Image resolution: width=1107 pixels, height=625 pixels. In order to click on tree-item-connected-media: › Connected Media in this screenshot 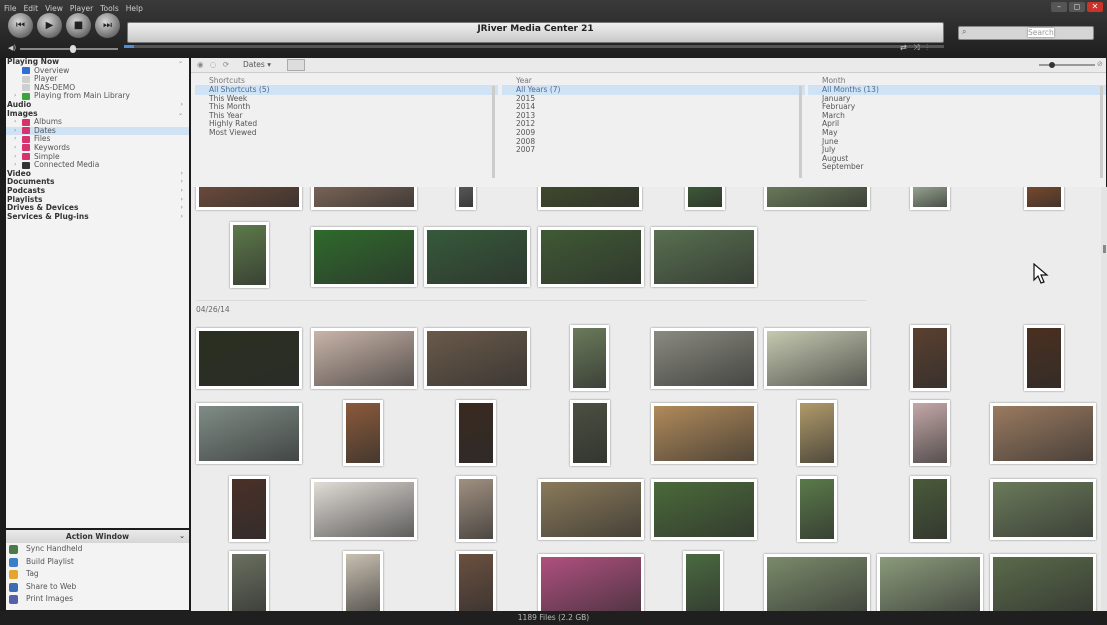, I will do `click(97, 165)`.